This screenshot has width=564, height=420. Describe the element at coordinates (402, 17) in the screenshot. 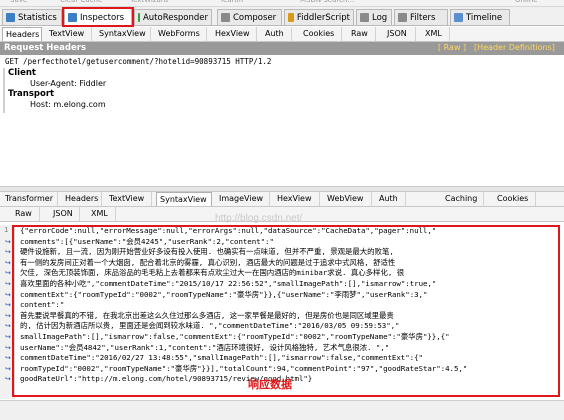

I see `filter-icon` at that location.